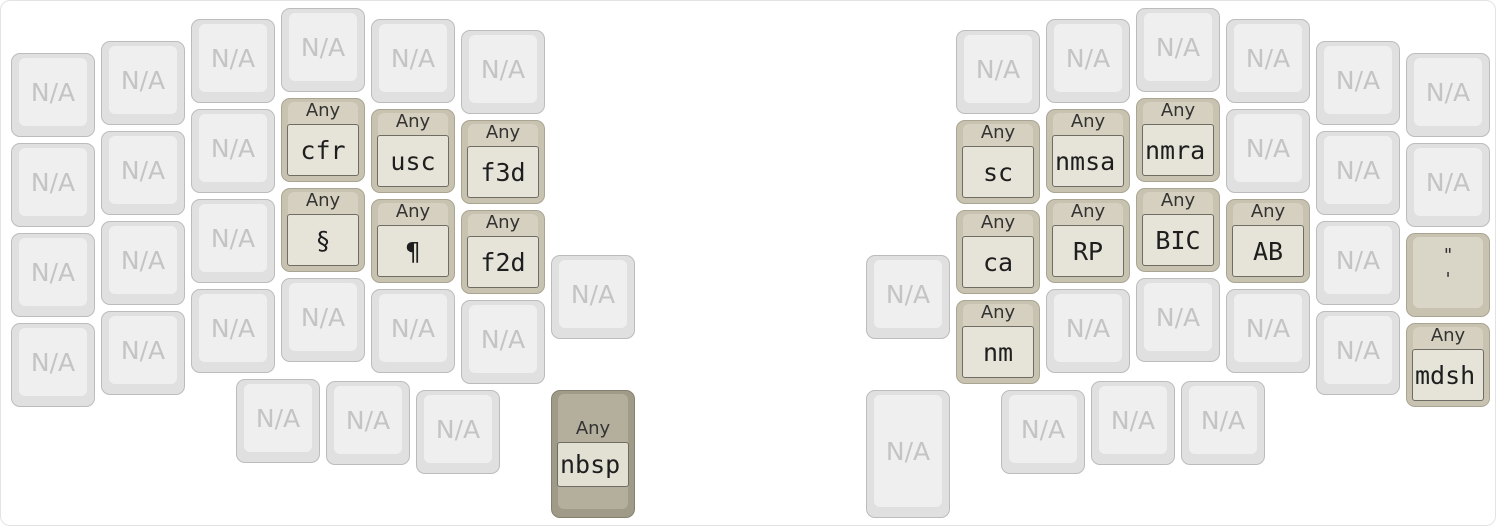 The height and width of the screenshot is (526, 1498). I want to click on key-right-thumb-tall: N/A, so click(908, 454).